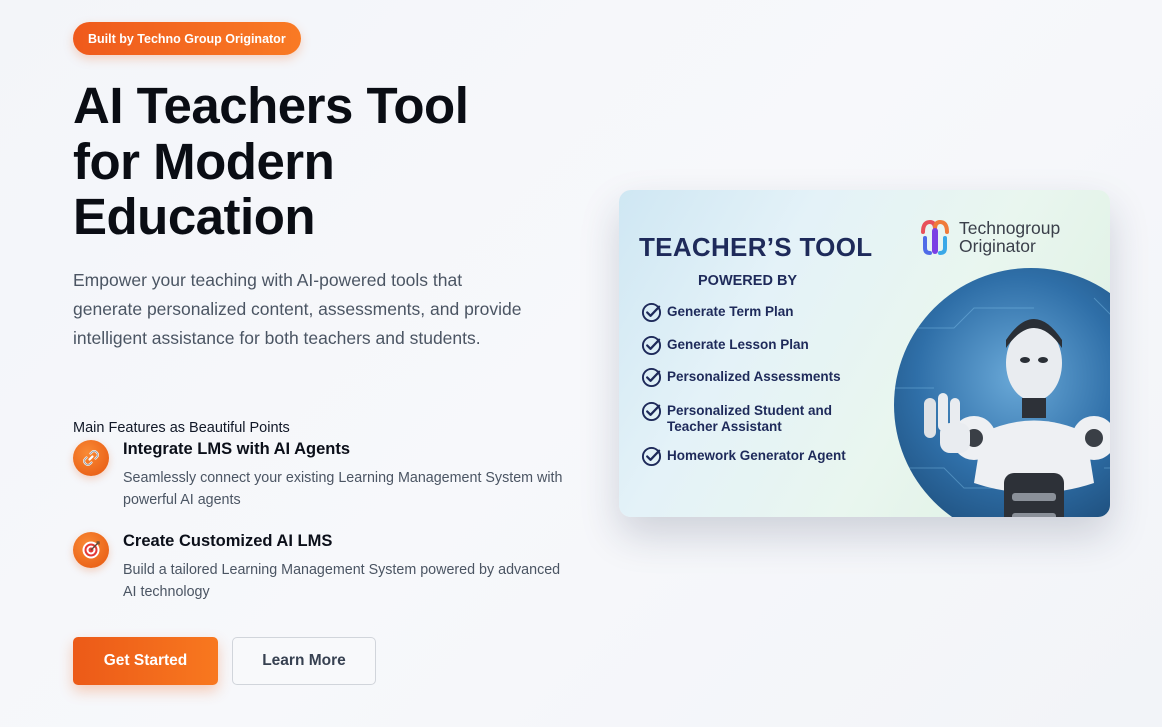  Describe the element at coordinates (997, 246) in the screenshot. I see `logo-line: Originator` at that location.